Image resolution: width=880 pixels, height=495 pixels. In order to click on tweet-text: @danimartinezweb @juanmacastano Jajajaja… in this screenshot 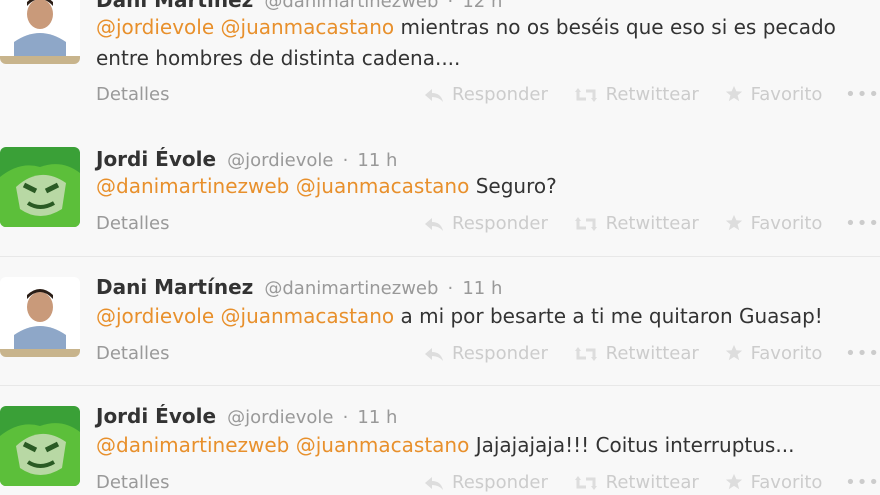, I will do `click(445, 445)`.